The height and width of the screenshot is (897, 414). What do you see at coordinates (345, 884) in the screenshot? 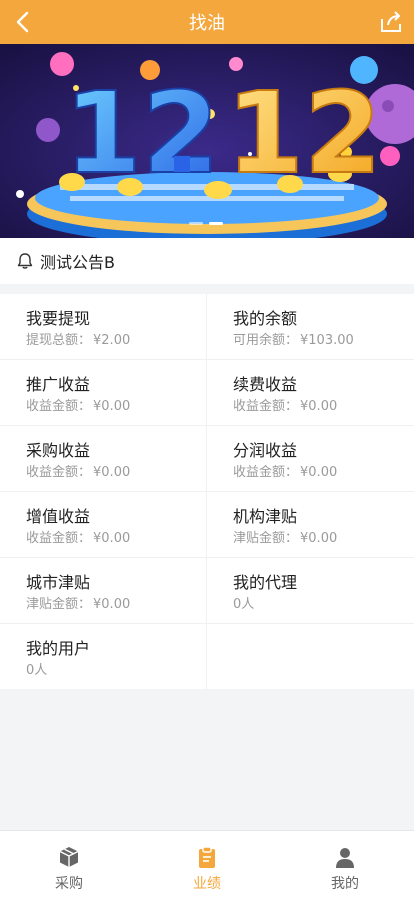
I see `tab-label: 我的` at bounding box center [345, 884].